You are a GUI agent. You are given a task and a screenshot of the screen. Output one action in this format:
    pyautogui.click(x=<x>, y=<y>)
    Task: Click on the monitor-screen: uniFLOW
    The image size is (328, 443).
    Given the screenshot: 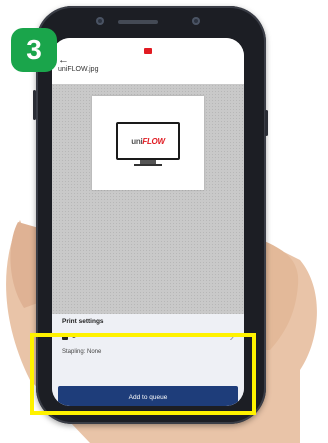 What is the action you would take?
    pyautogui.click(x=148, y=141)
    